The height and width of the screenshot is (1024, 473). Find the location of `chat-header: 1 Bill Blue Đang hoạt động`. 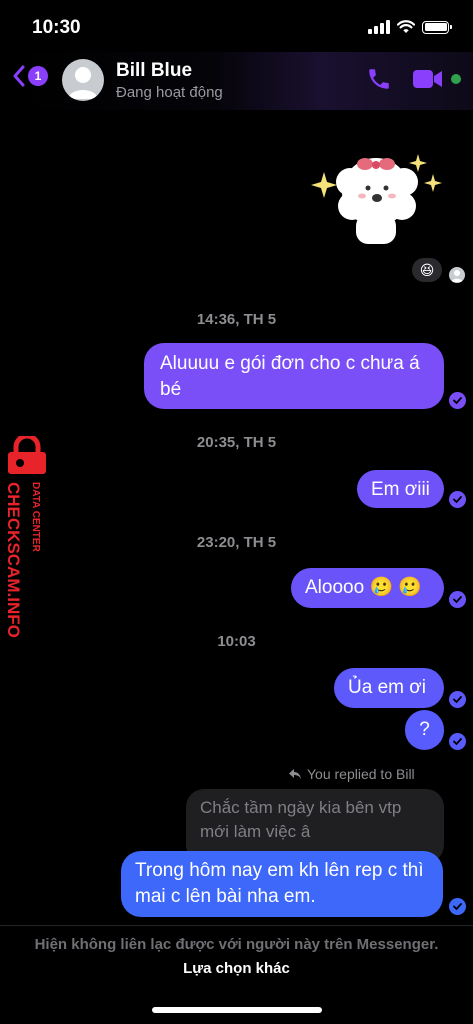

chat-header: 1 Bill Blue Đang hoạt động is located at coordinates (236, 81).